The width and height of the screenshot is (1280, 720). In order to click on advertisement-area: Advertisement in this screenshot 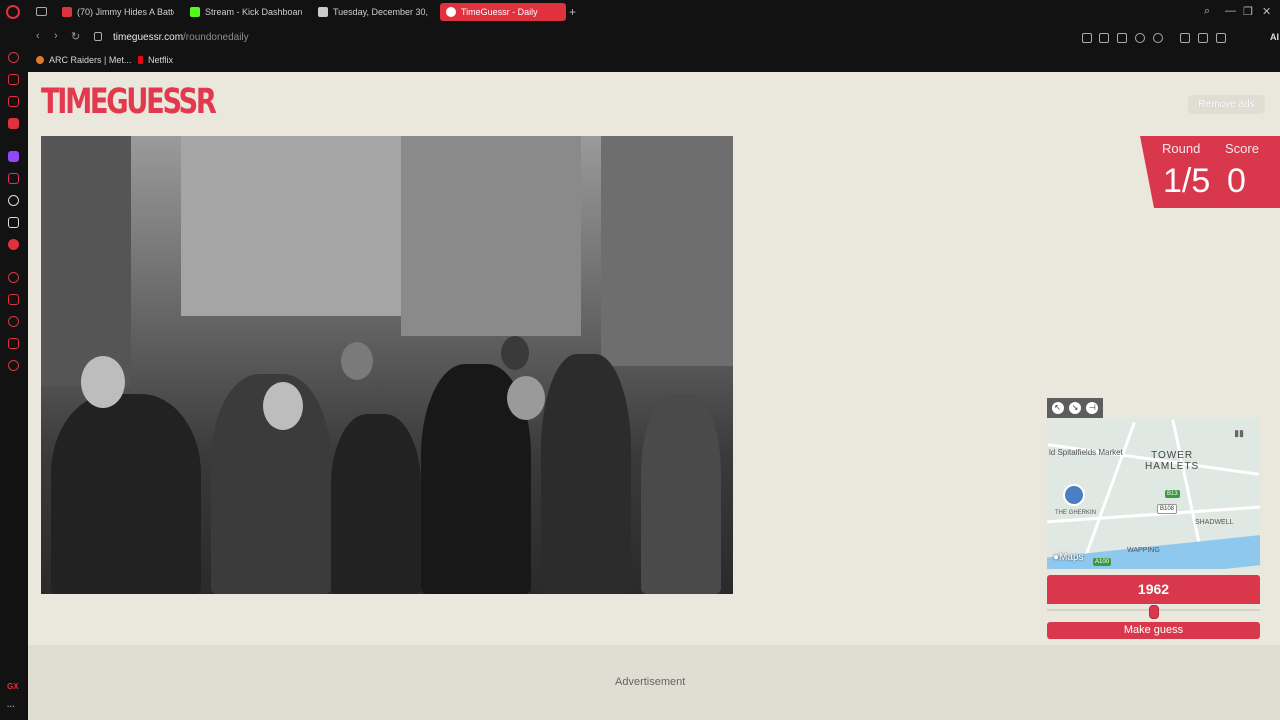, I will do `click(654, 682)`.